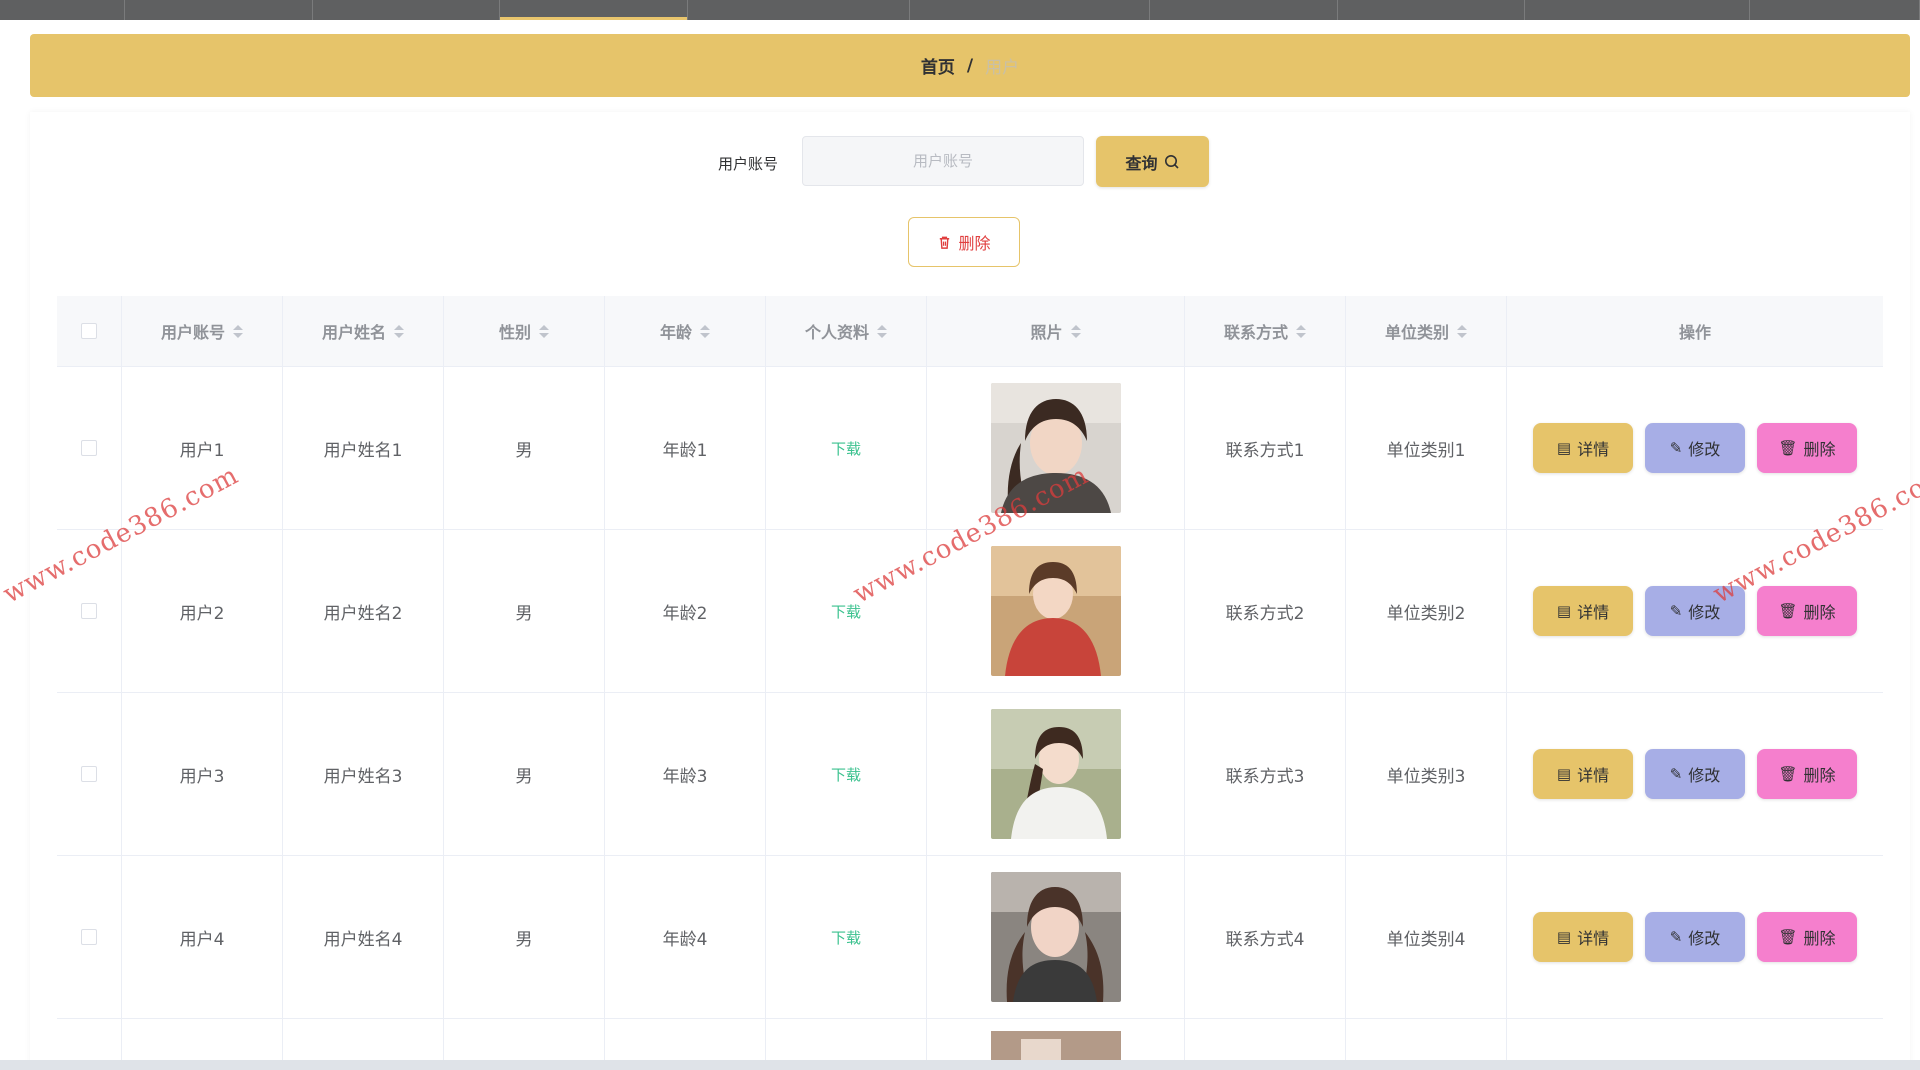 The width and height of the screenshot is (1920, 1070). What do you see at coordinates (1426, 611) in the screenshot?
I see `cell-unit: 单位类别2` at bounding box center [1426, 611].